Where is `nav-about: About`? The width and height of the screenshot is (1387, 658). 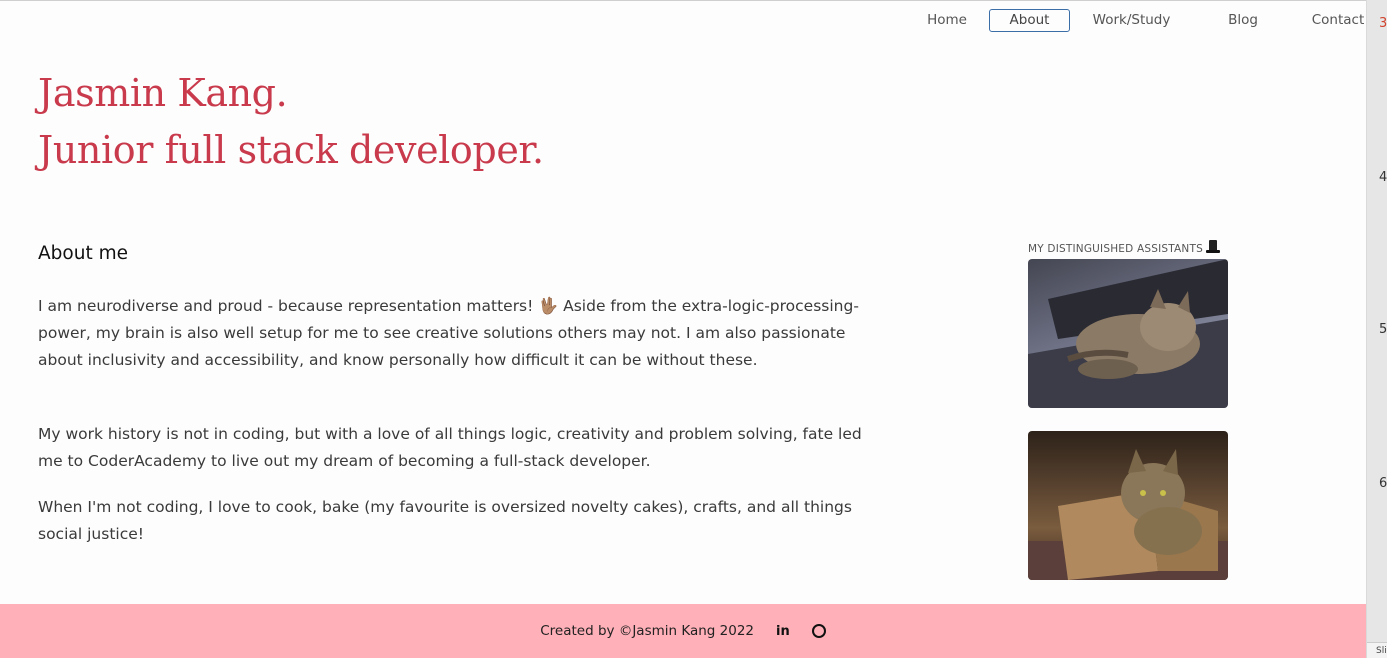
nav-about: About is located at coordinates (1029, 20).